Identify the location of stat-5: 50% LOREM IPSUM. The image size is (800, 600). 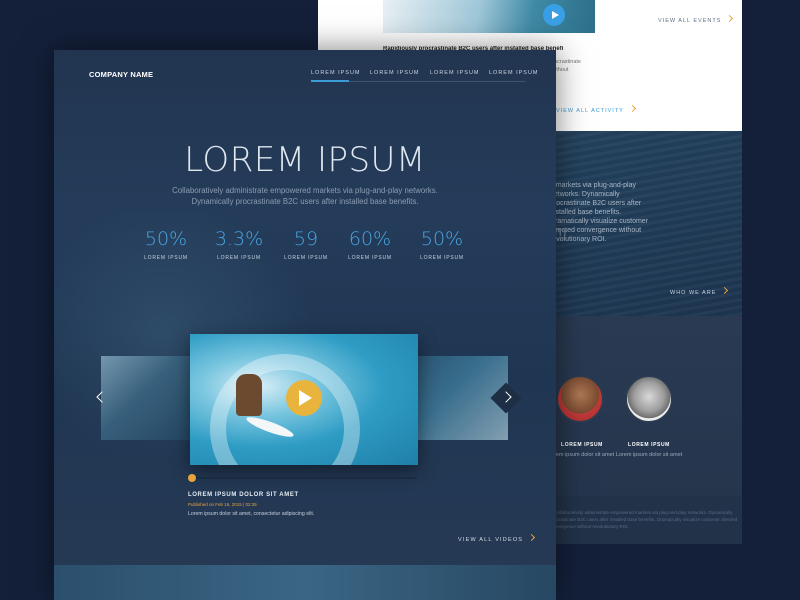
(442, 244).